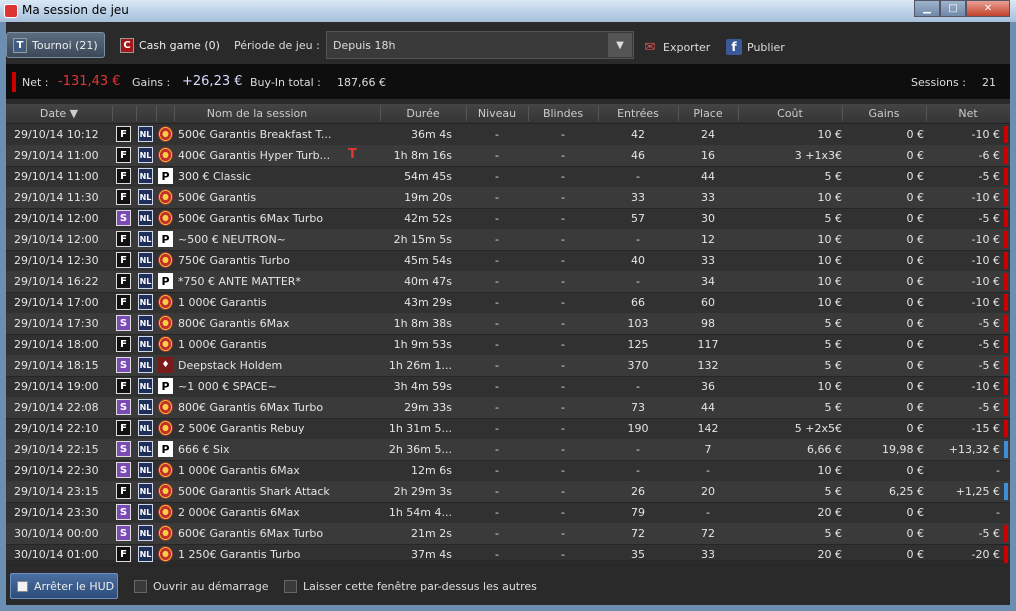  What do you see at coordinates (620, 45) in the screenshot?
I see `chevron-down-icon: ▼` at bounding box center [620, 45].